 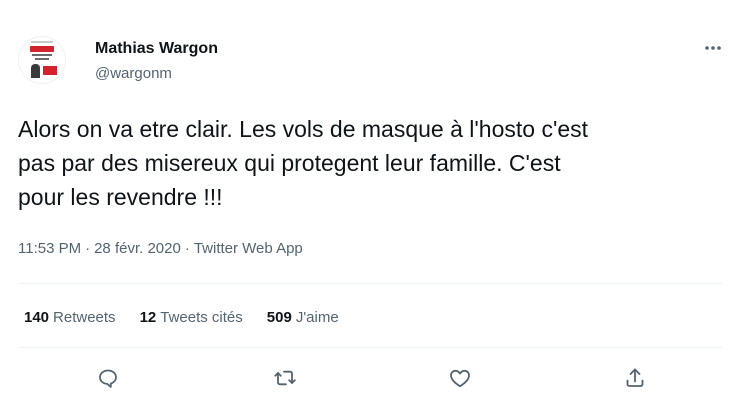 I want to click on likes-stat: 509 J'aime, so click(x=303, y=317).